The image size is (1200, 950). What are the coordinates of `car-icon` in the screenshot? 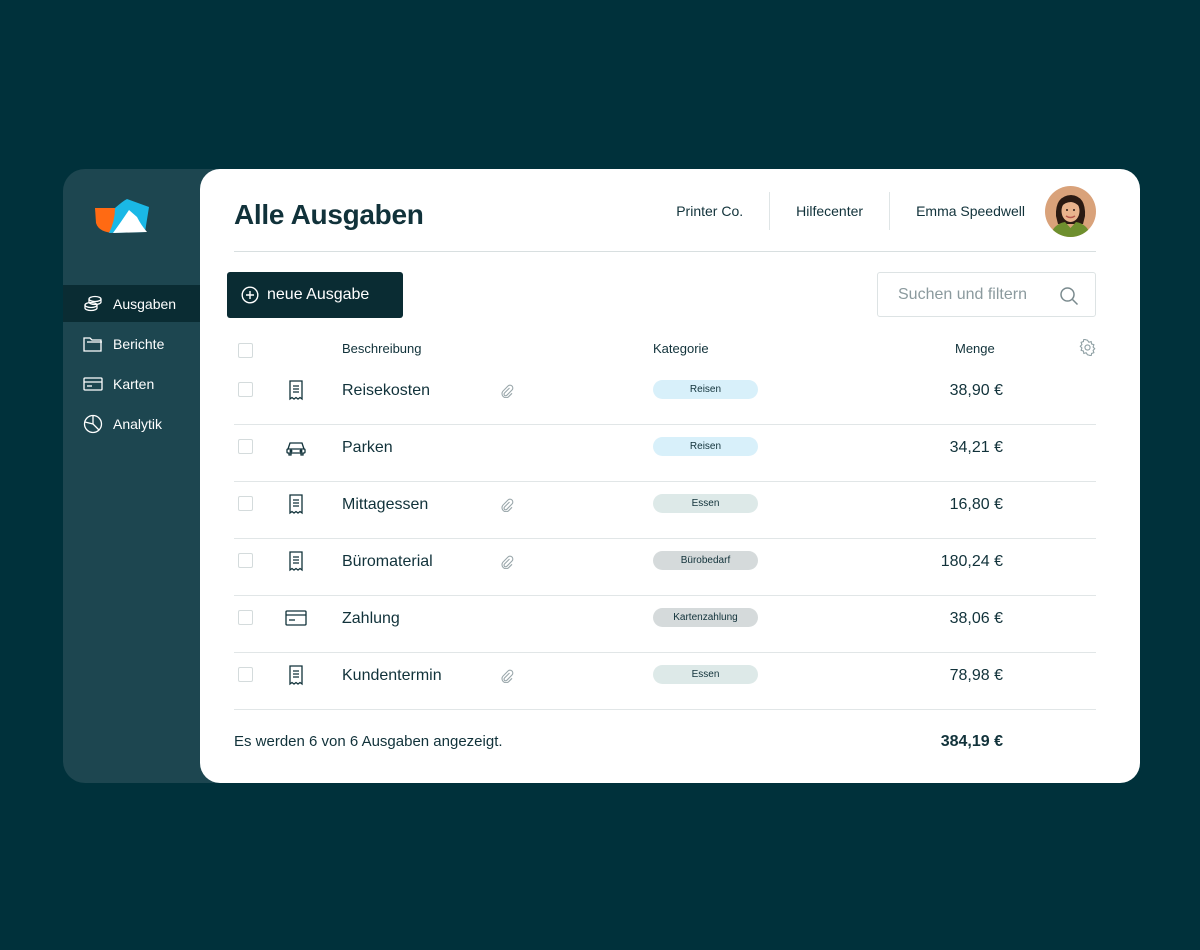 It's located at (296, 447).